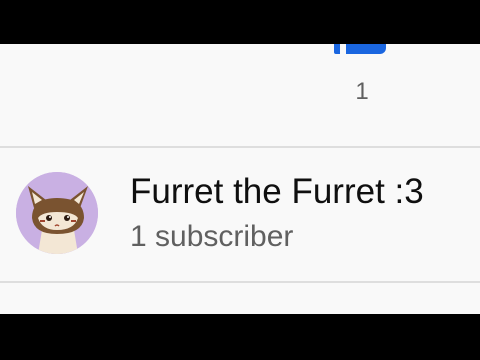  Describe the element at coordinates (240, 337) in the screenshot. I see `letterbox-bottom` at that location.